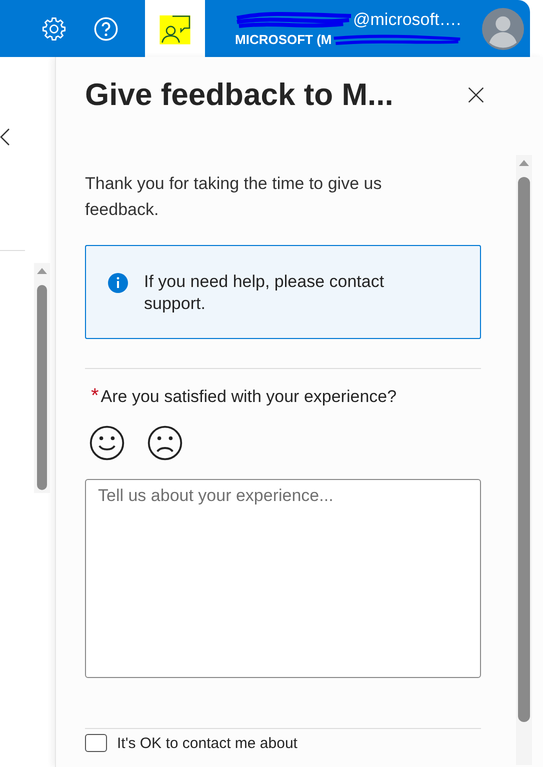 The width and height of the screenshot is (543, 767). Describe the element at coordinates (407, 20) in the screenshot. I see `account-name: @microsoft….` at that location.